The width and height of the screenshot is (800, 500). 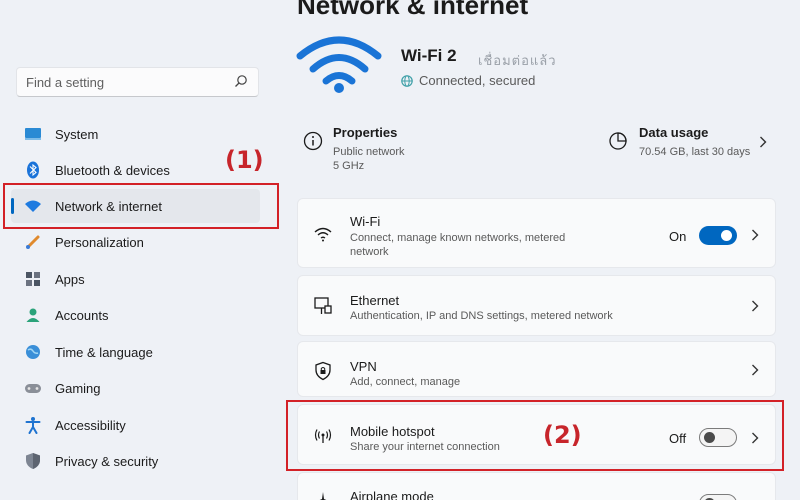 What do you see at coordinates (112, 170) in the screenshot?
I see `sidebar-item-label: Bluetooth & devices` at bounding box center [112, 170].